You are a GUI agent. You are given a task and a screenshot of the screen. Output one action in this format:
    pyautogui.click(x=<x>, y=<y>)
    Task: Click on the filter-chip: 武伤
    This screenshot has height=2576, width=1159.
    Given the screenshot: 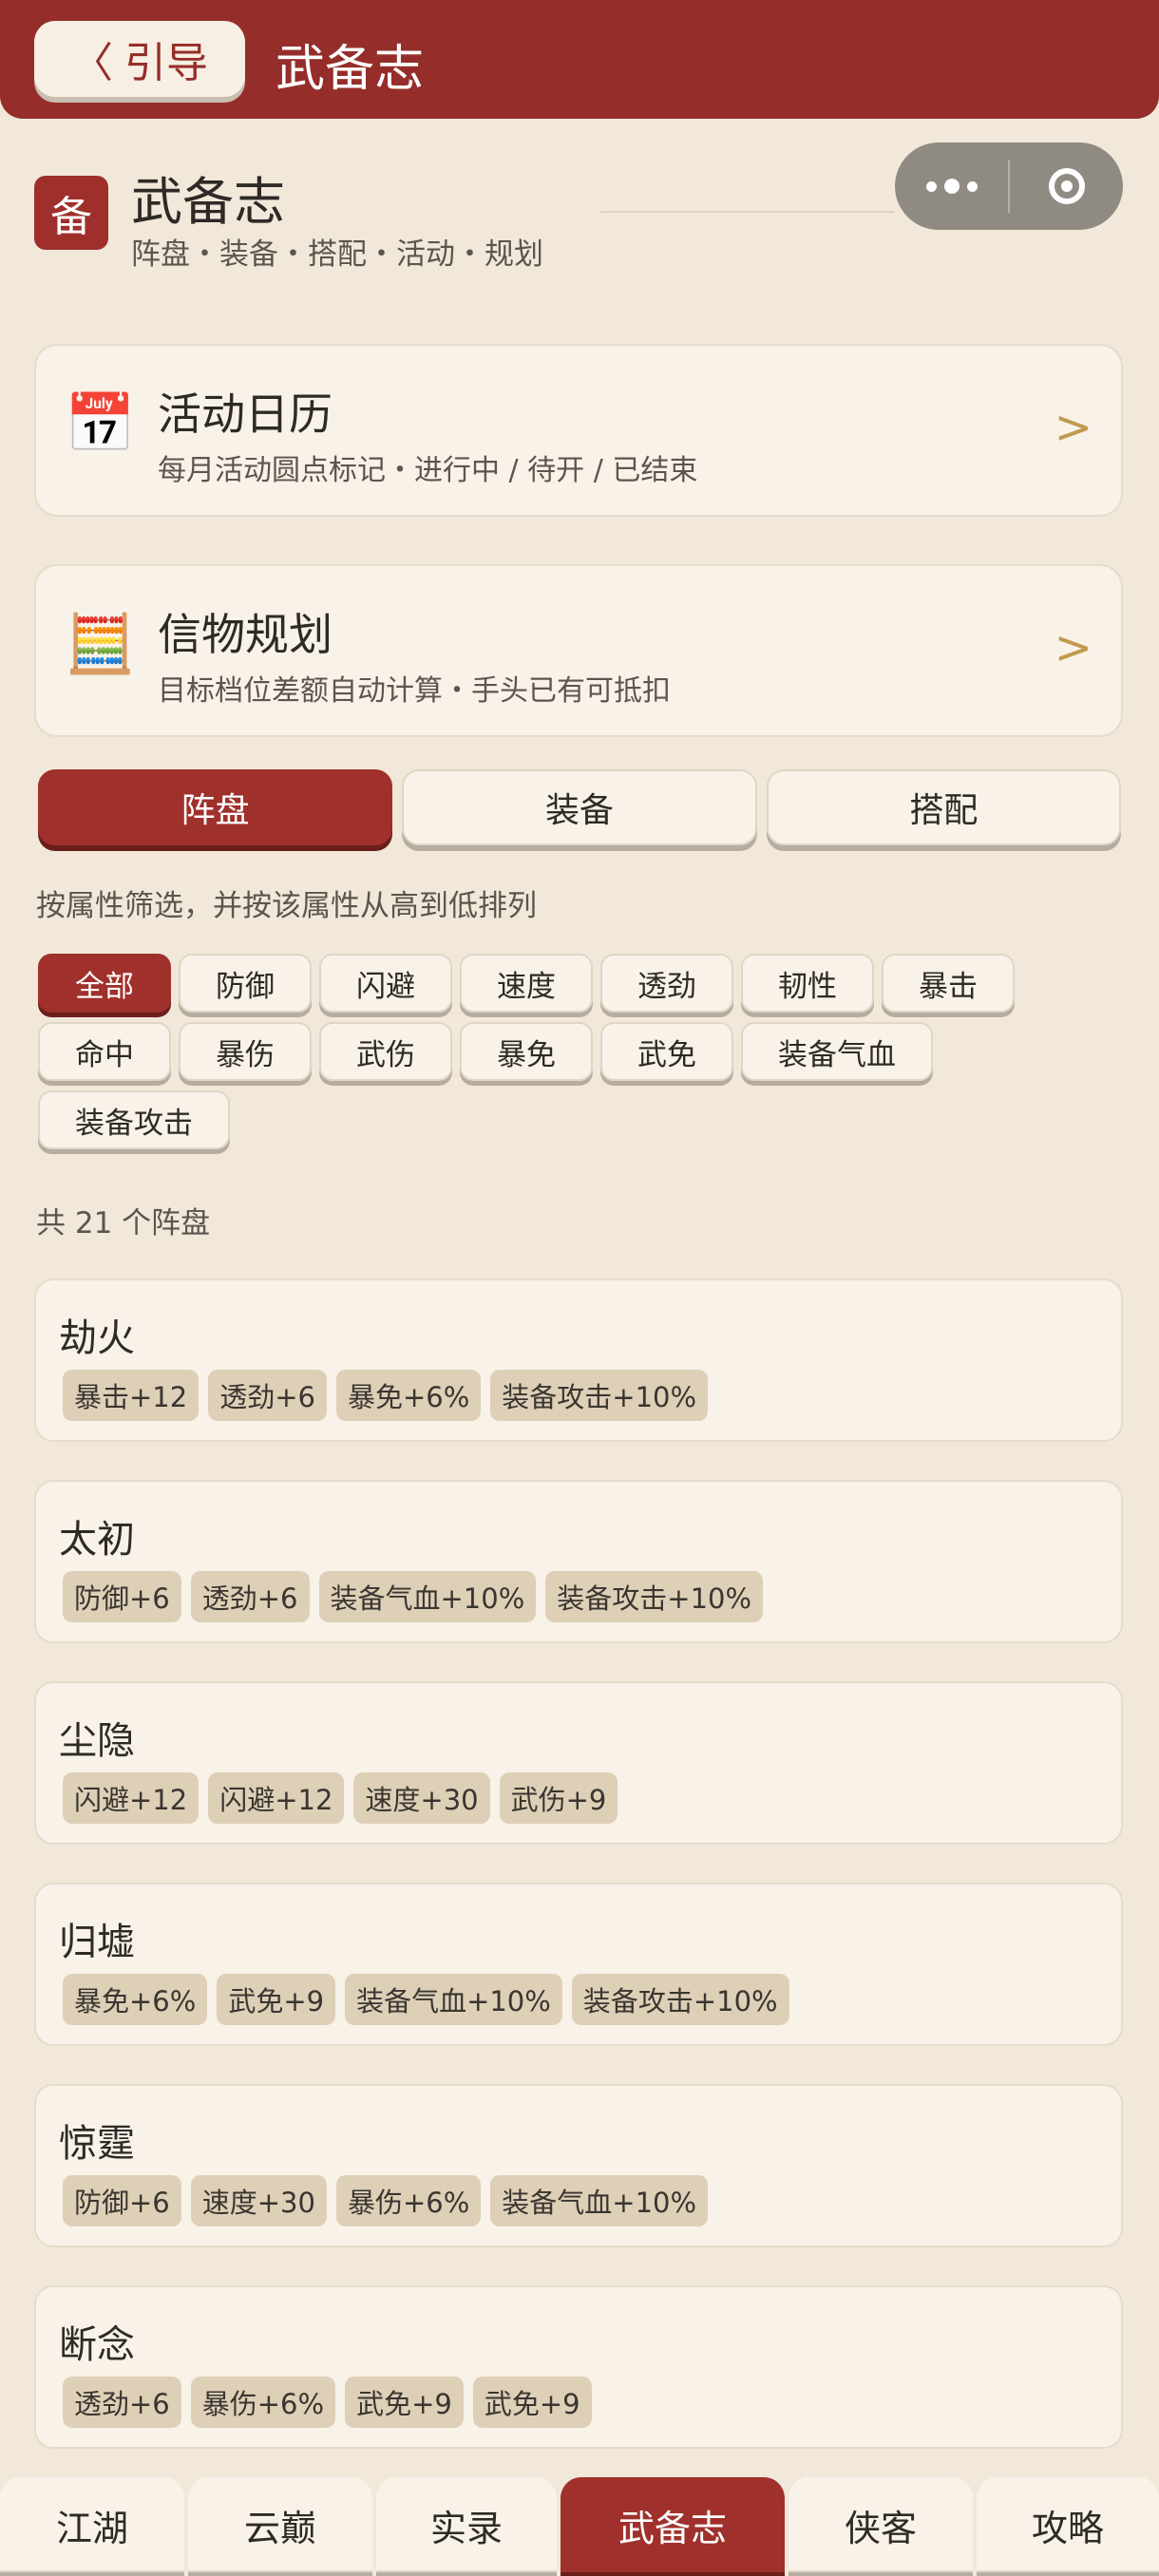 What is the action you would take?
    pyautogui.click(x=385, y=1051)
    